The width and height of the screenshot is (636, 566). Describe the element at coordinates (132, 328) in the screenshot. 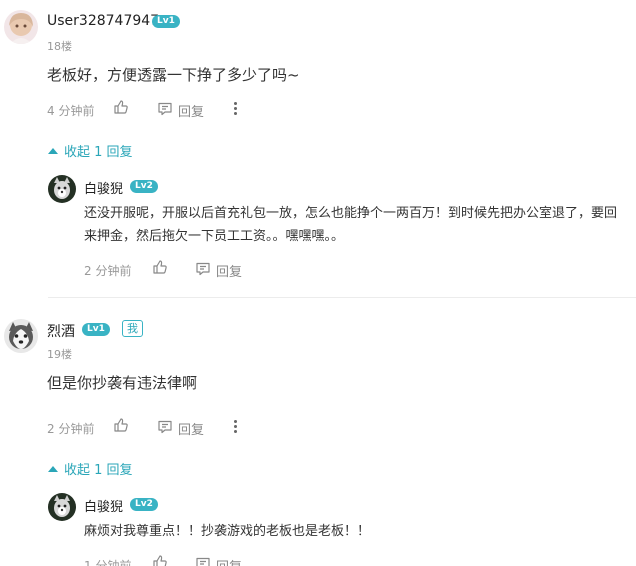

I see `me-badge: 我` at that location.